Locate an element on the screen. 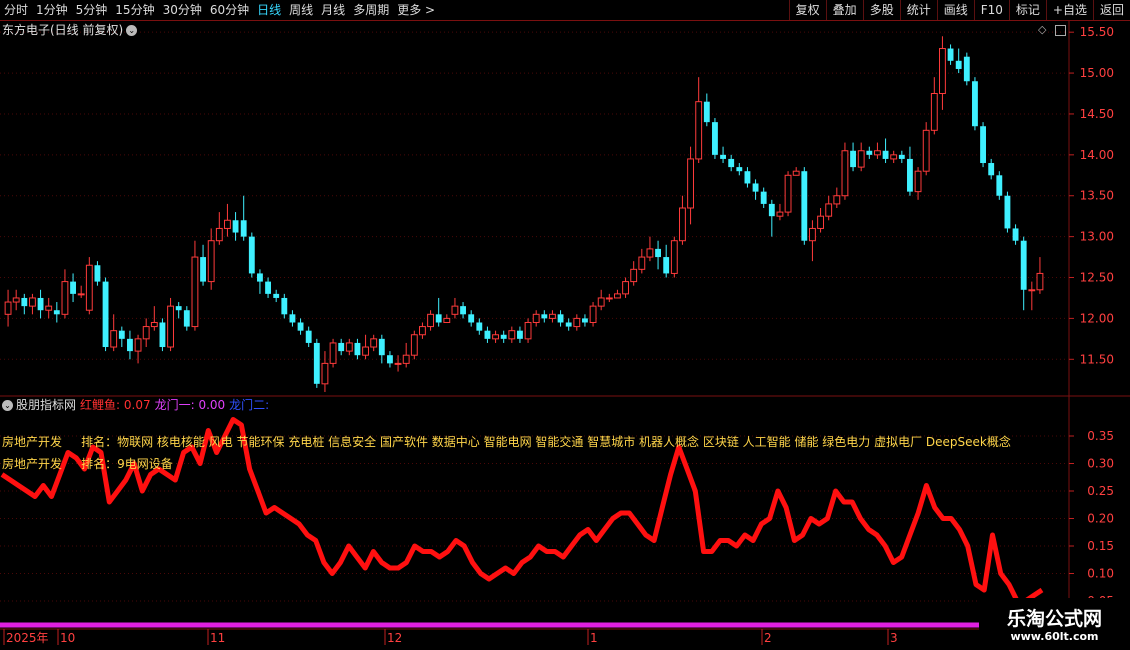 The image size is (1130, 650). indicator-name: 股朋指标网 is located at coordinates (46, 405).